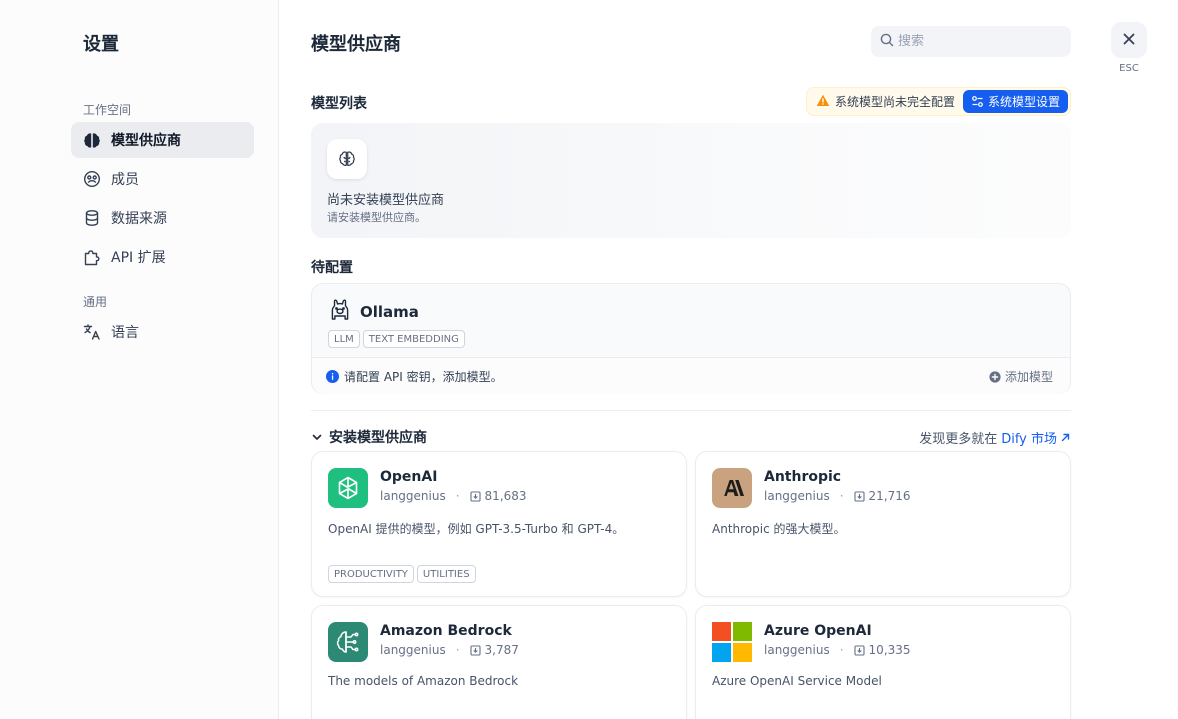  I want to click on microsoft-logo-icon, so click(732, 642).